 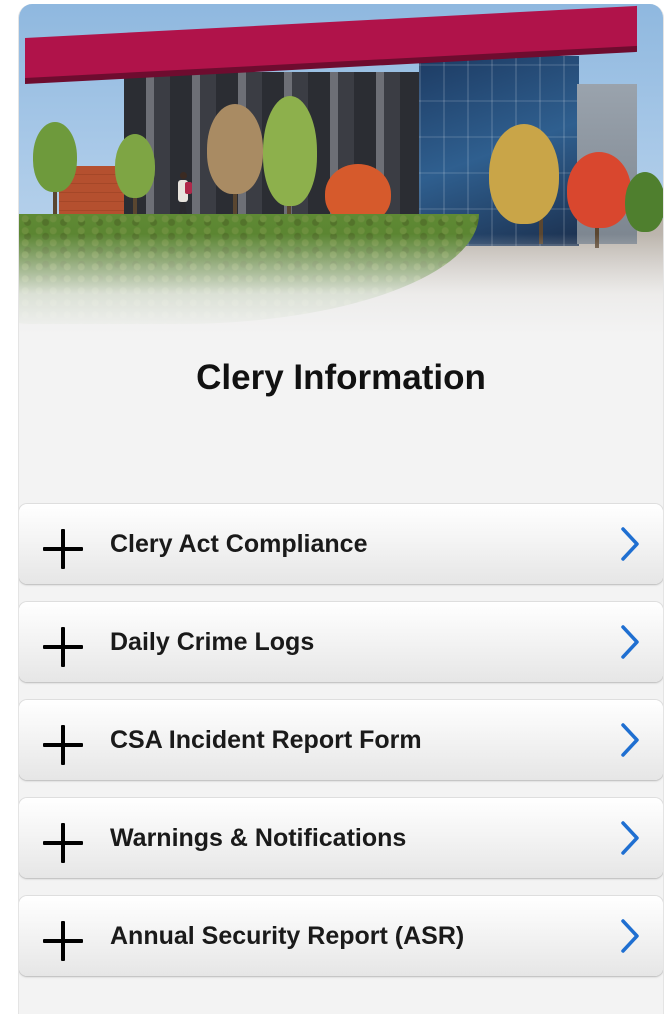 I want to click on accordion-item-csa-incident-report-form: CSA Incident Report Form, so click(x=341, y=740).